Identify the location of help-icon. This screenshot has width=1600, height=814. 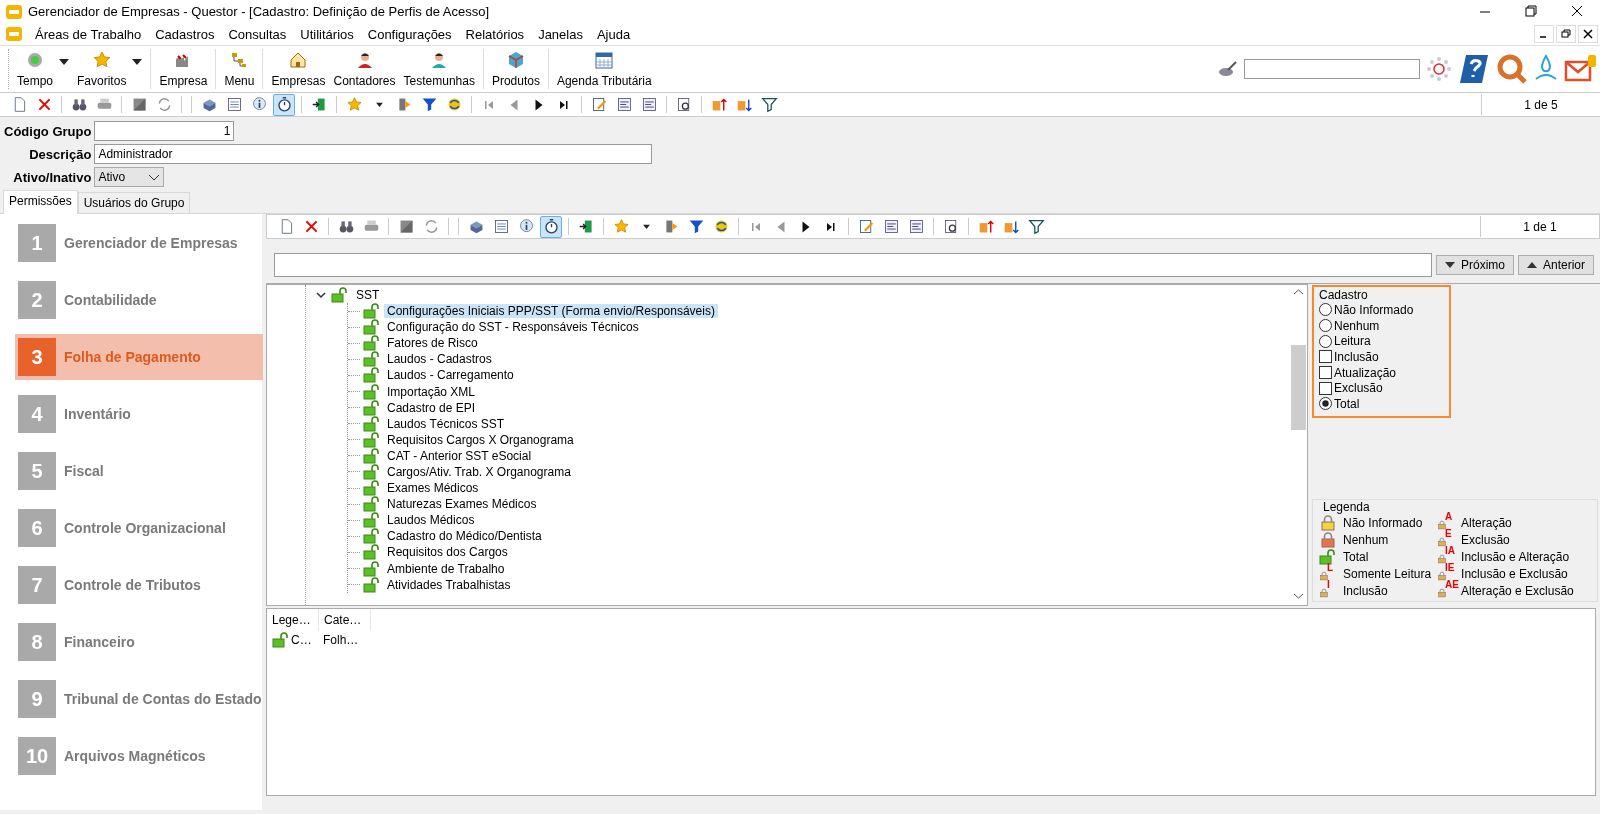
(1474, 69).